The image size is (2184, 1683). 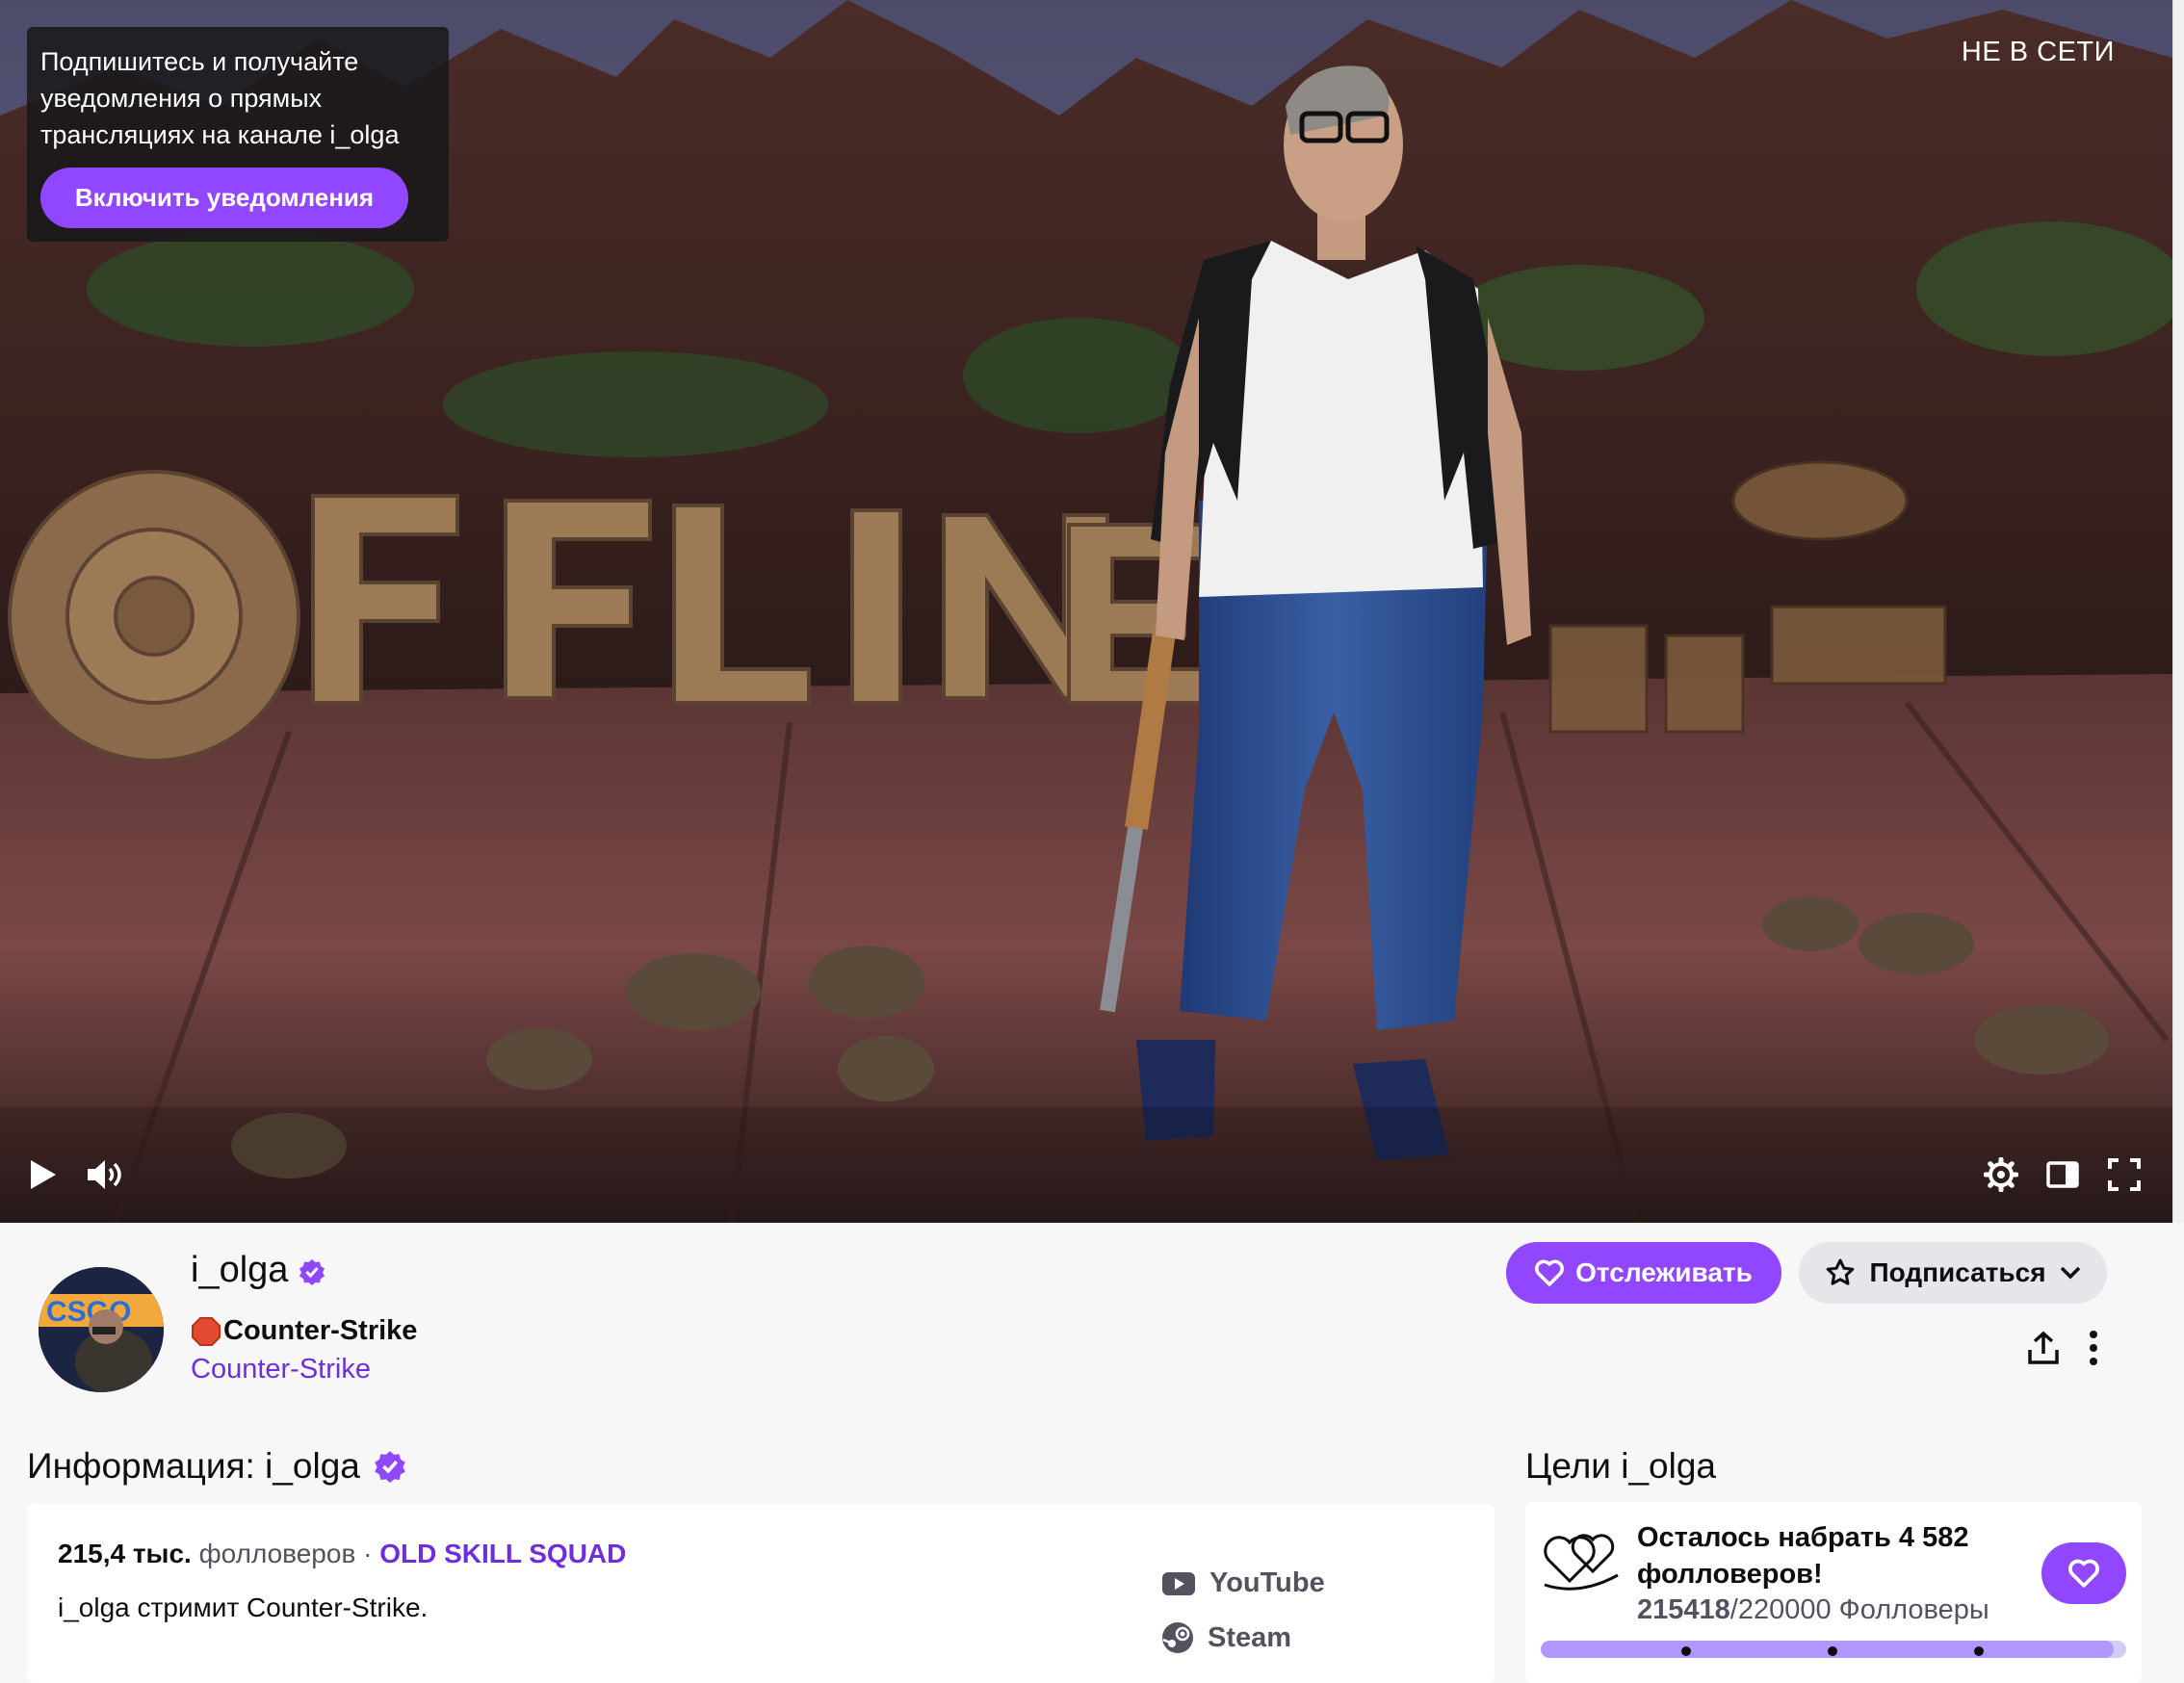 I want to click on share-icon, so click(x=2043, y=1347).